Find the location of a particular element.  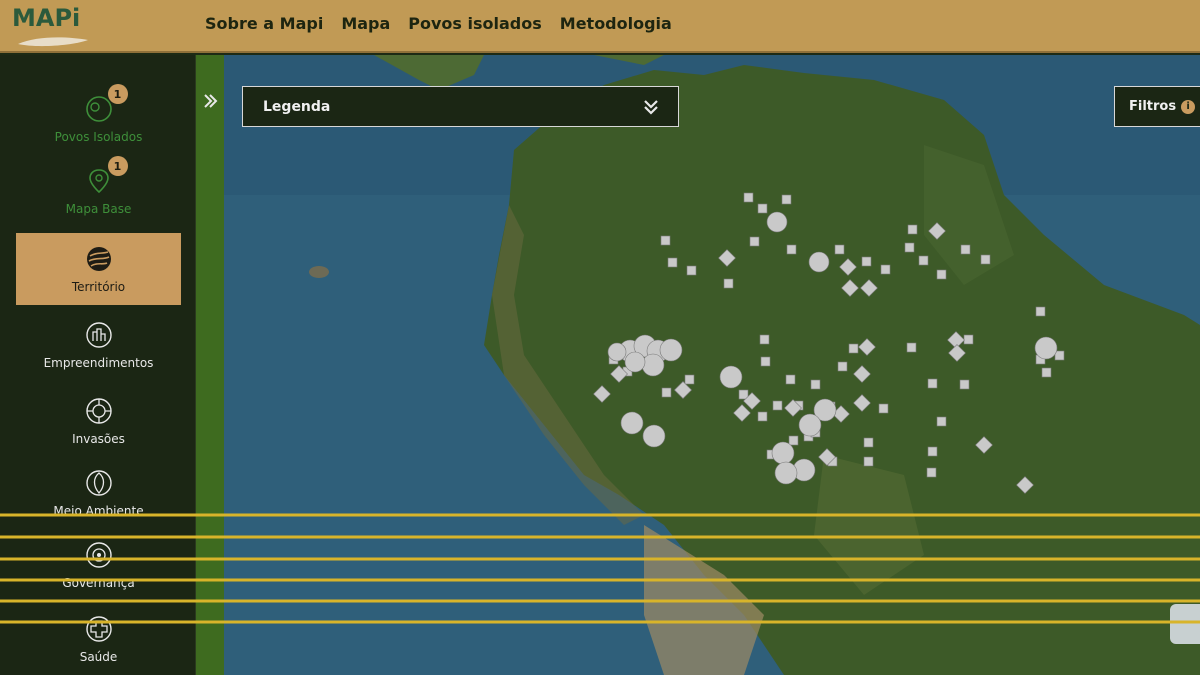

sidebar-item-label: Povos Isolados is located at coordinates (98, 137).